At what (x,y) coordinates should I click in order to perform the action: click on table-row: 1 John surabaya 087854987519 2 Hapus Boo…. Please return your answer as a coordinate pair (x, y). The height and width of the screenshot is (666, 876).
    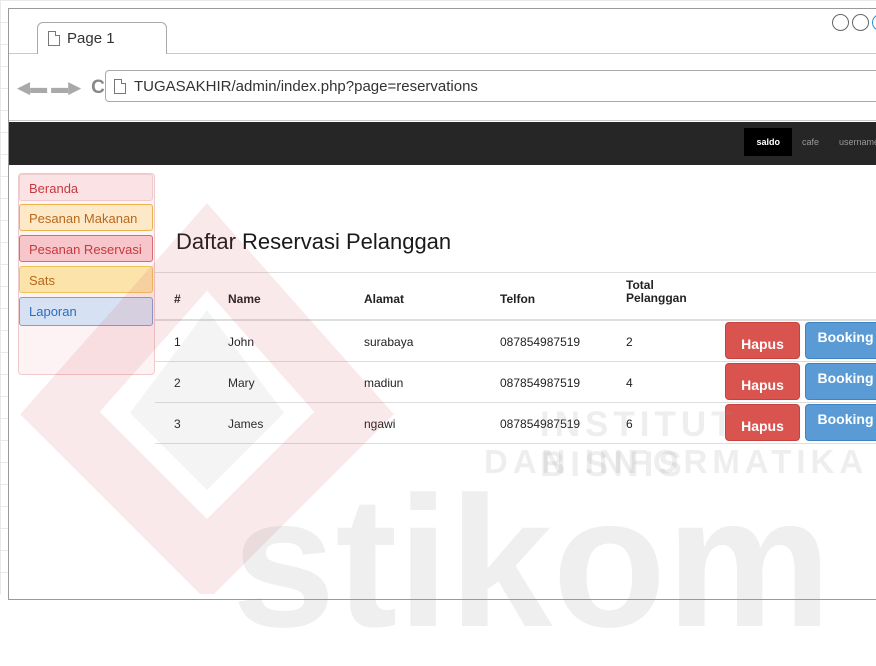
    Looking at the image, I should click on (515, 341).